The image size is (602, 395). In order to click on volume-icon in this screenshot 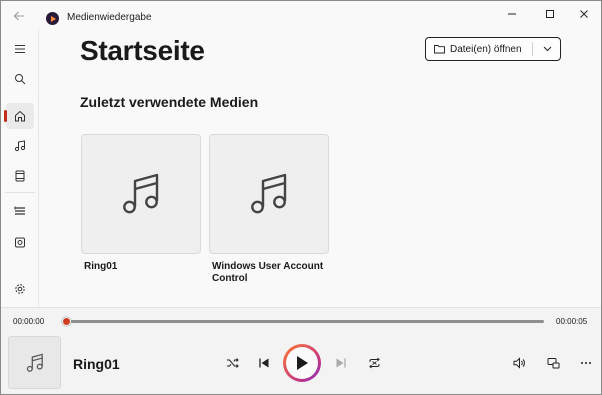, I will do `click(519, 363)`.